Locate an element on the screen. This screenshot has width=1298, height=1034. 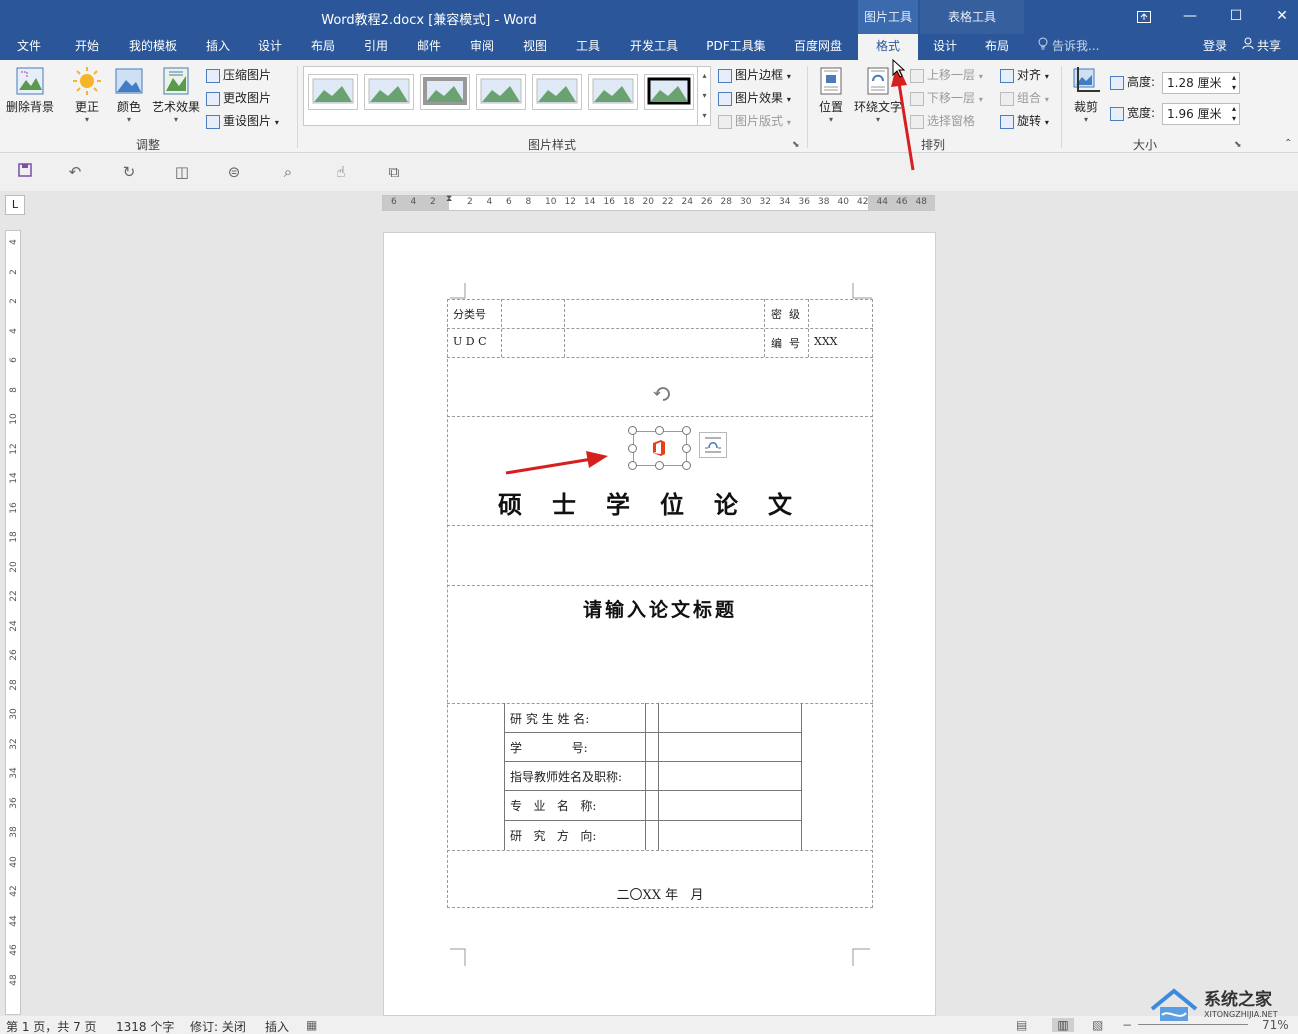
tab-baidu-netdisk: 百度网盘 is located at coordinates (818, 47).